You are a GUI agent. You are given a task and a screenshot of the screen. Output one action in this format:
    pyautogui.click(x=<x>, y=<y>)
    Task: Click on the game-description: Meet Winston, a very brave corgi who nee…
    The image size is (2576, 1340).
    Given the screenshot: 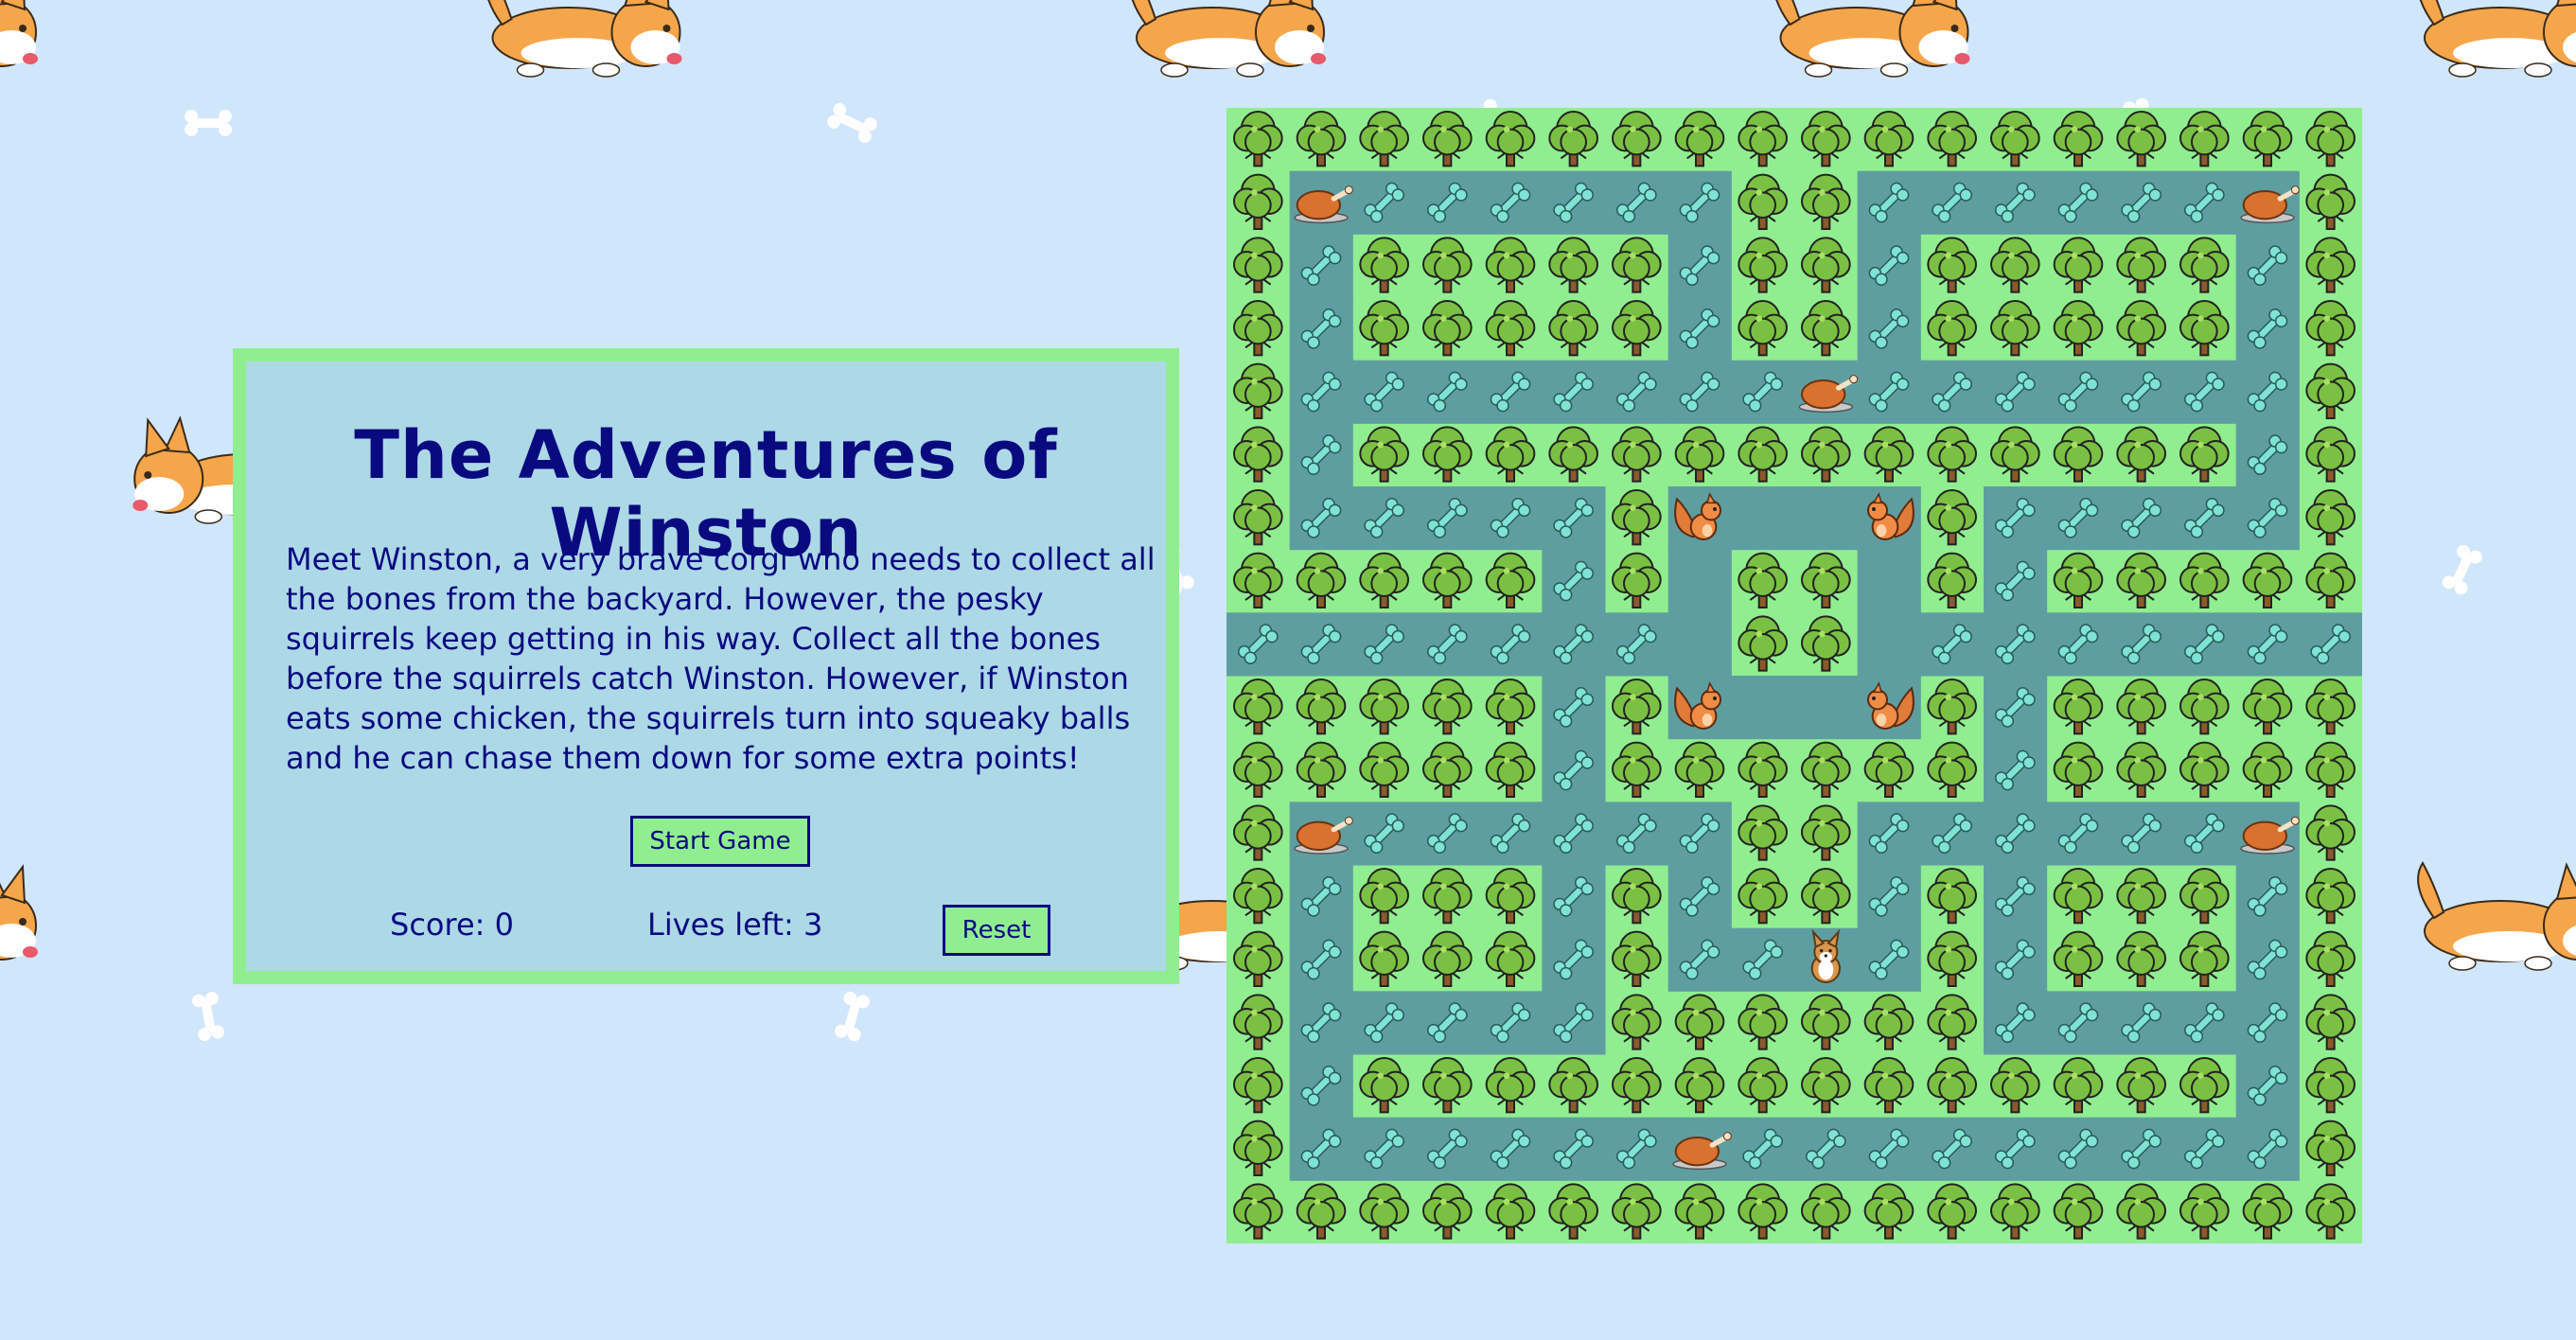 What is the action you would take?
    pyautogui.click(x=721, y=658)
    